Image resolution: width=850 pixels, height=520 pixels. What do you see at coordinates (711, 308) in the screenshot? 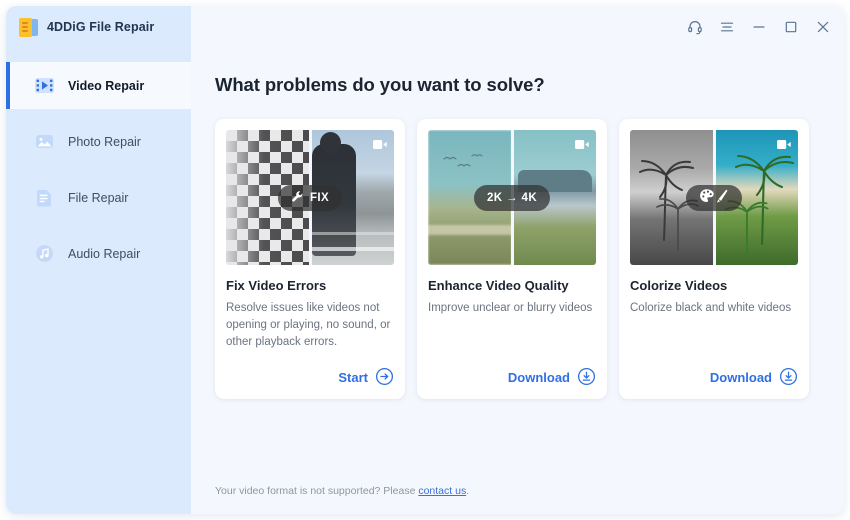
I see `card-description: Colorize black and white videos` at bounding box center [711, 308].